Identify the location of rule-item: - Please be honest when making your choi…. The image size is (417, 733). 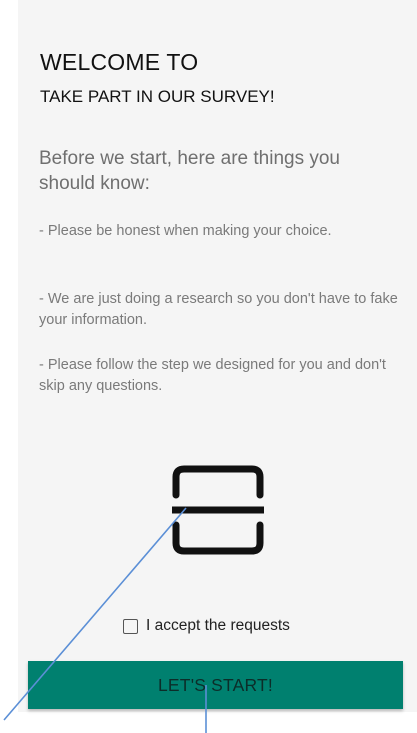
(185, 231).